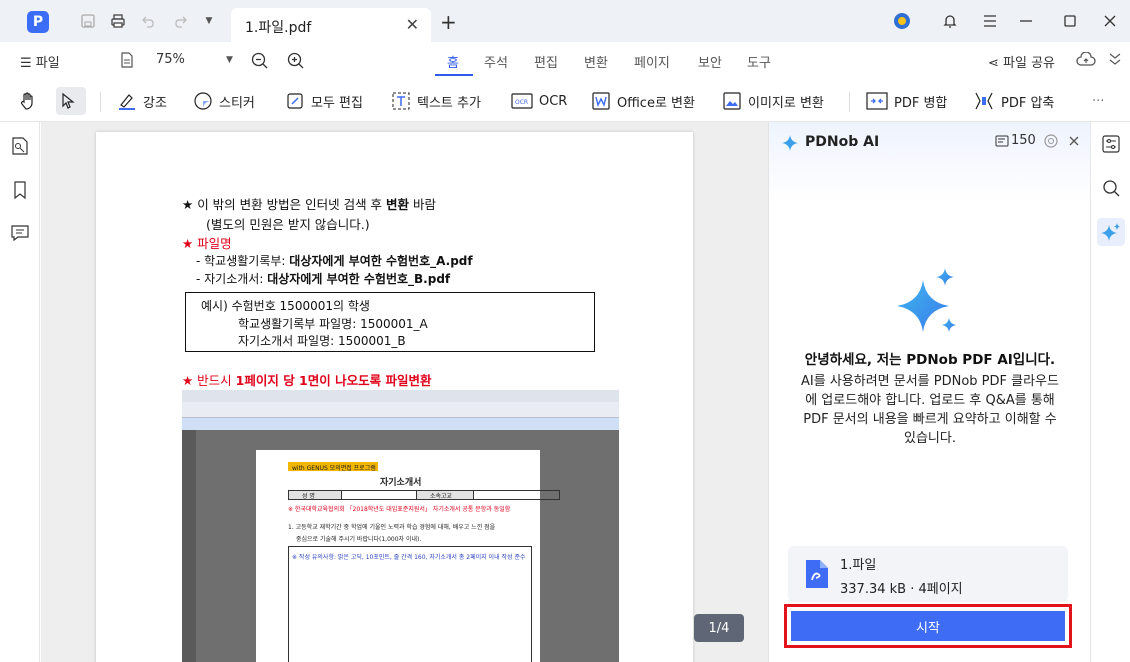 The width and height of the screenshot is (1130, 662). Describe the element at coordinates (759, 61) in the screenshot. I see `tab-tools: 도구` at that location.